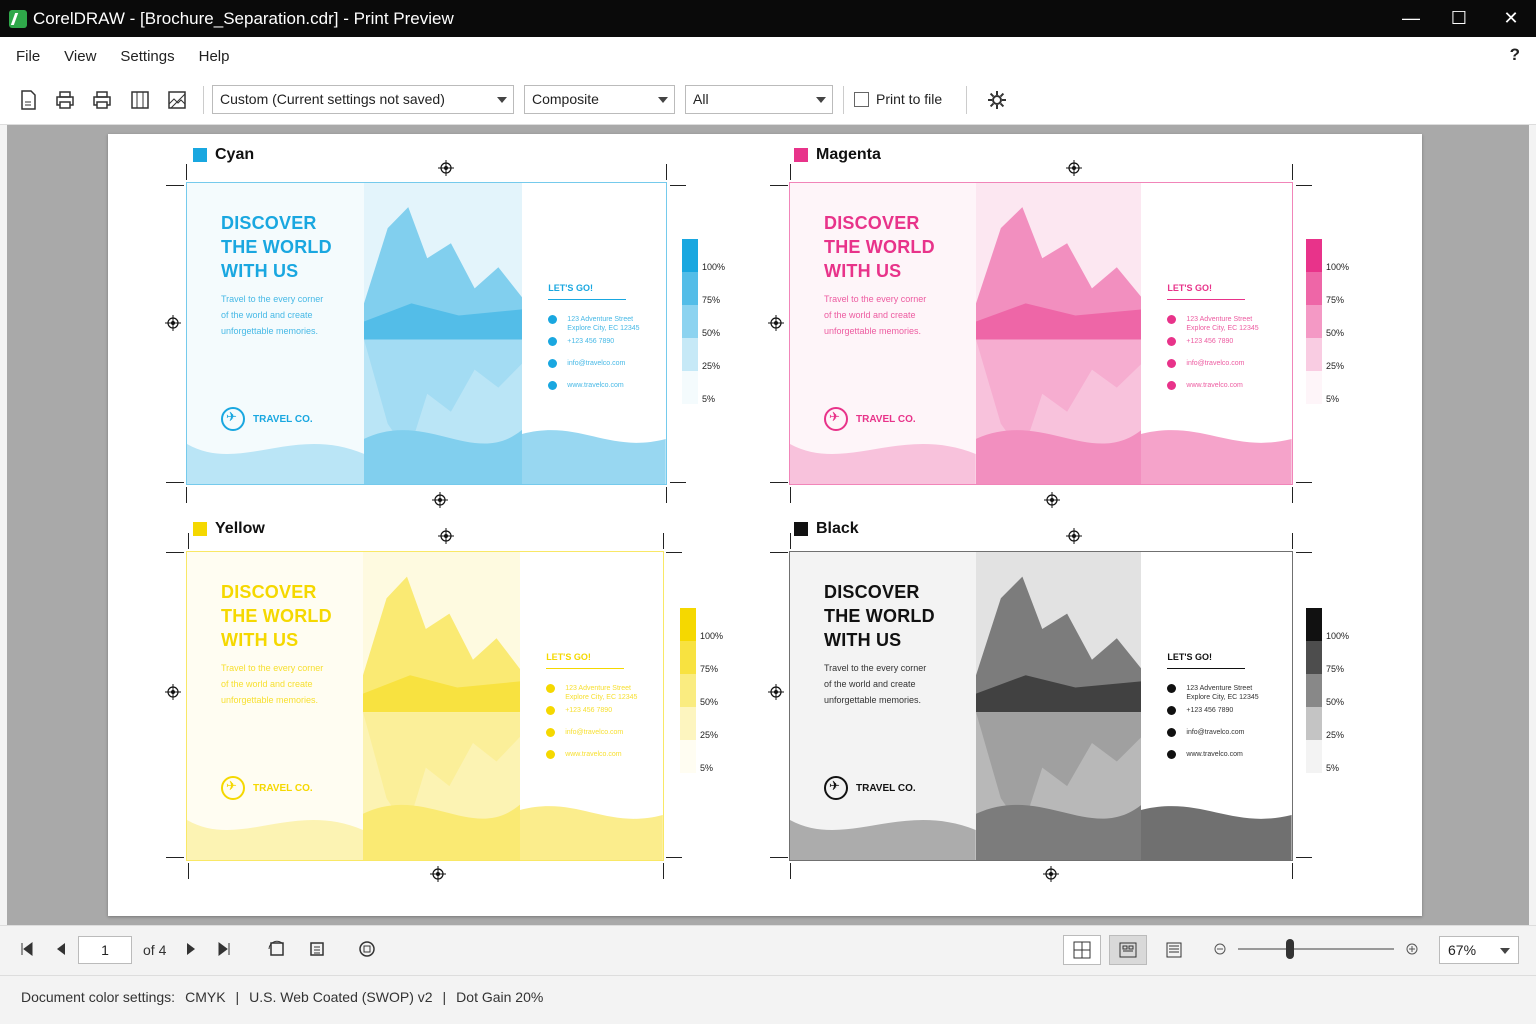  I want to click on heading-underline, so click(585, 668).